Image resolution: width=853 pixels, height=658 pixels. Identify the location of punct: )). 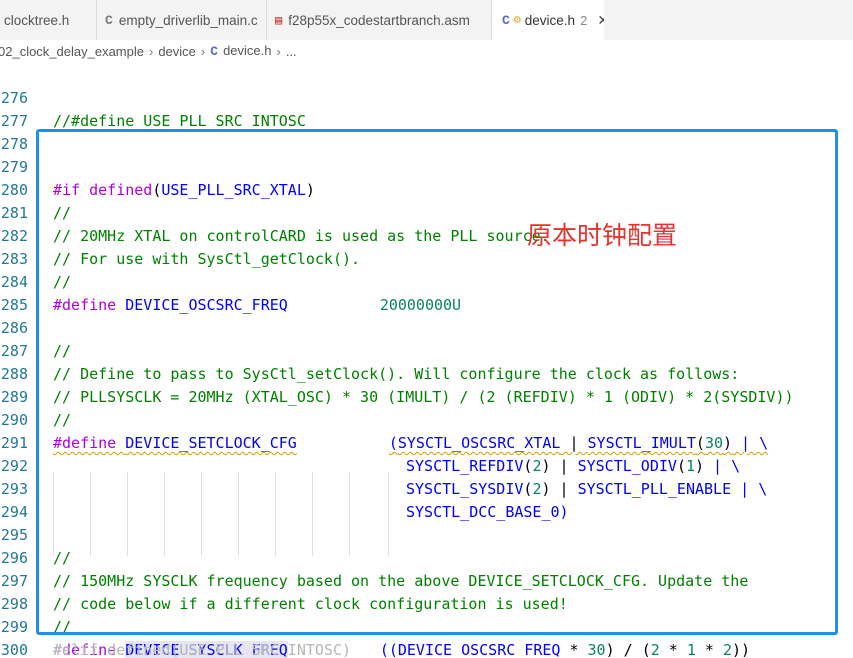
(741, 649).